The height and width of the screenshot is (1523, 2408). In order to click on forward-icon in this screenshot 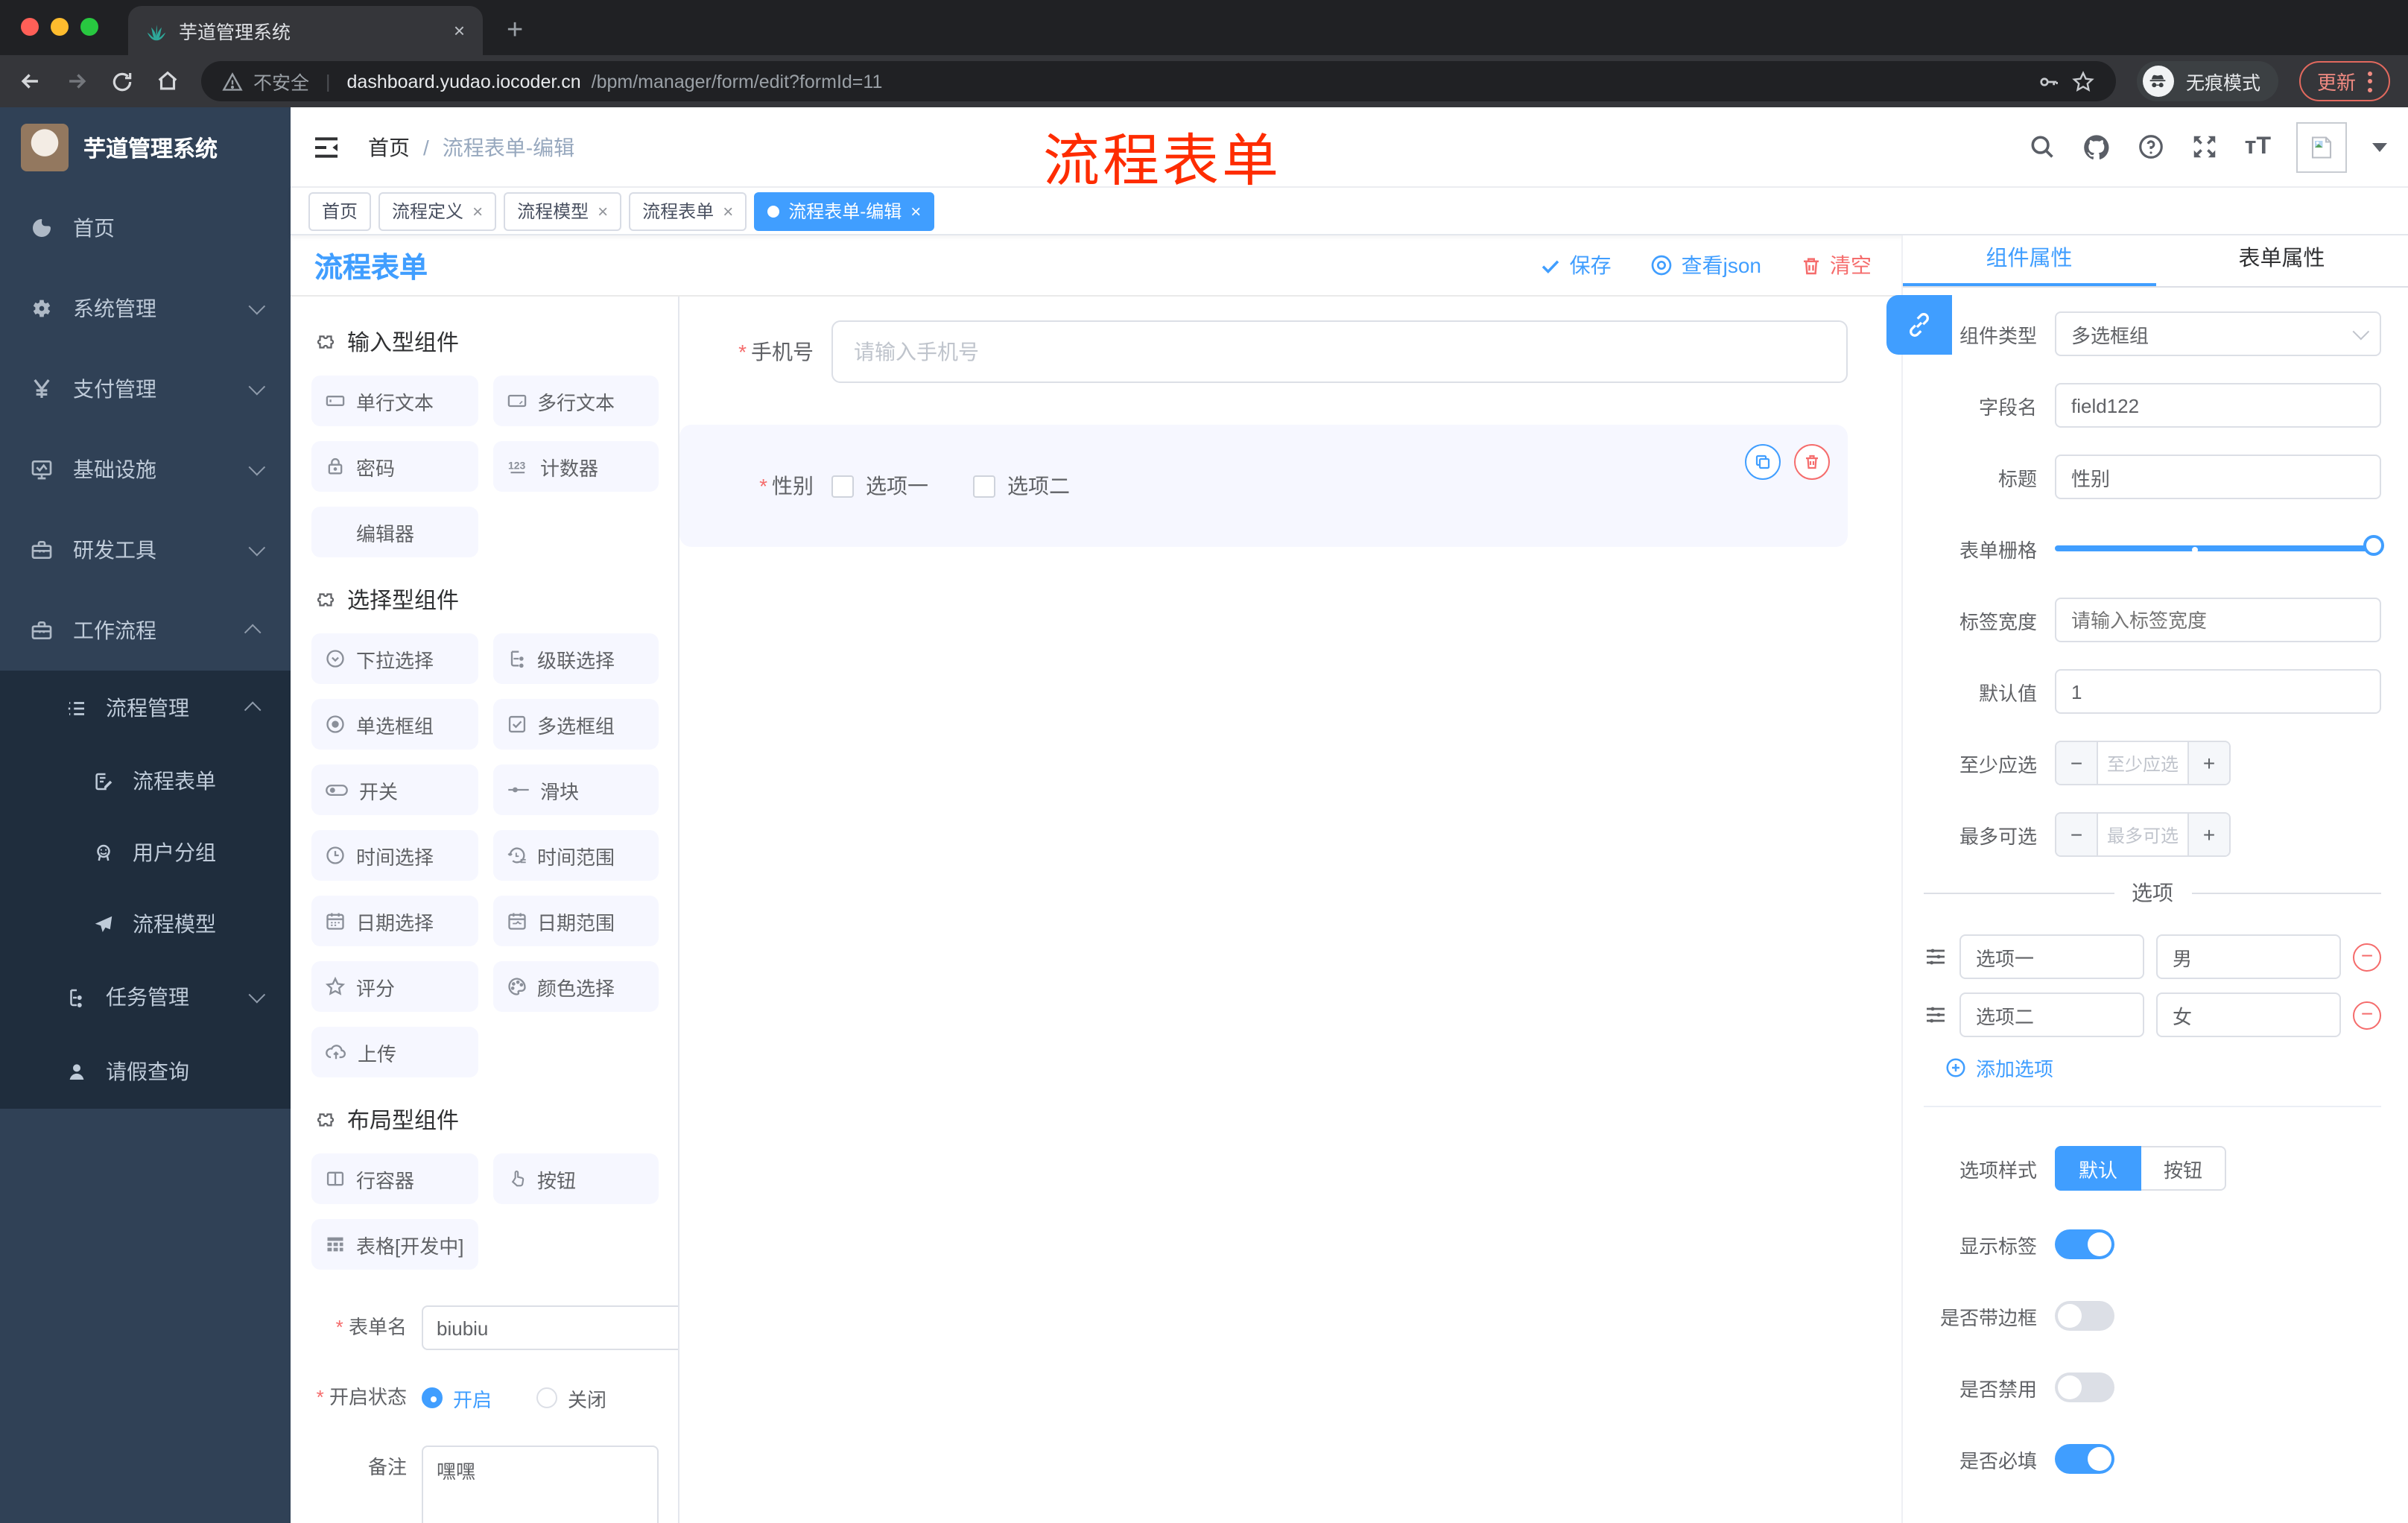, I will do `click(76, 81)`.